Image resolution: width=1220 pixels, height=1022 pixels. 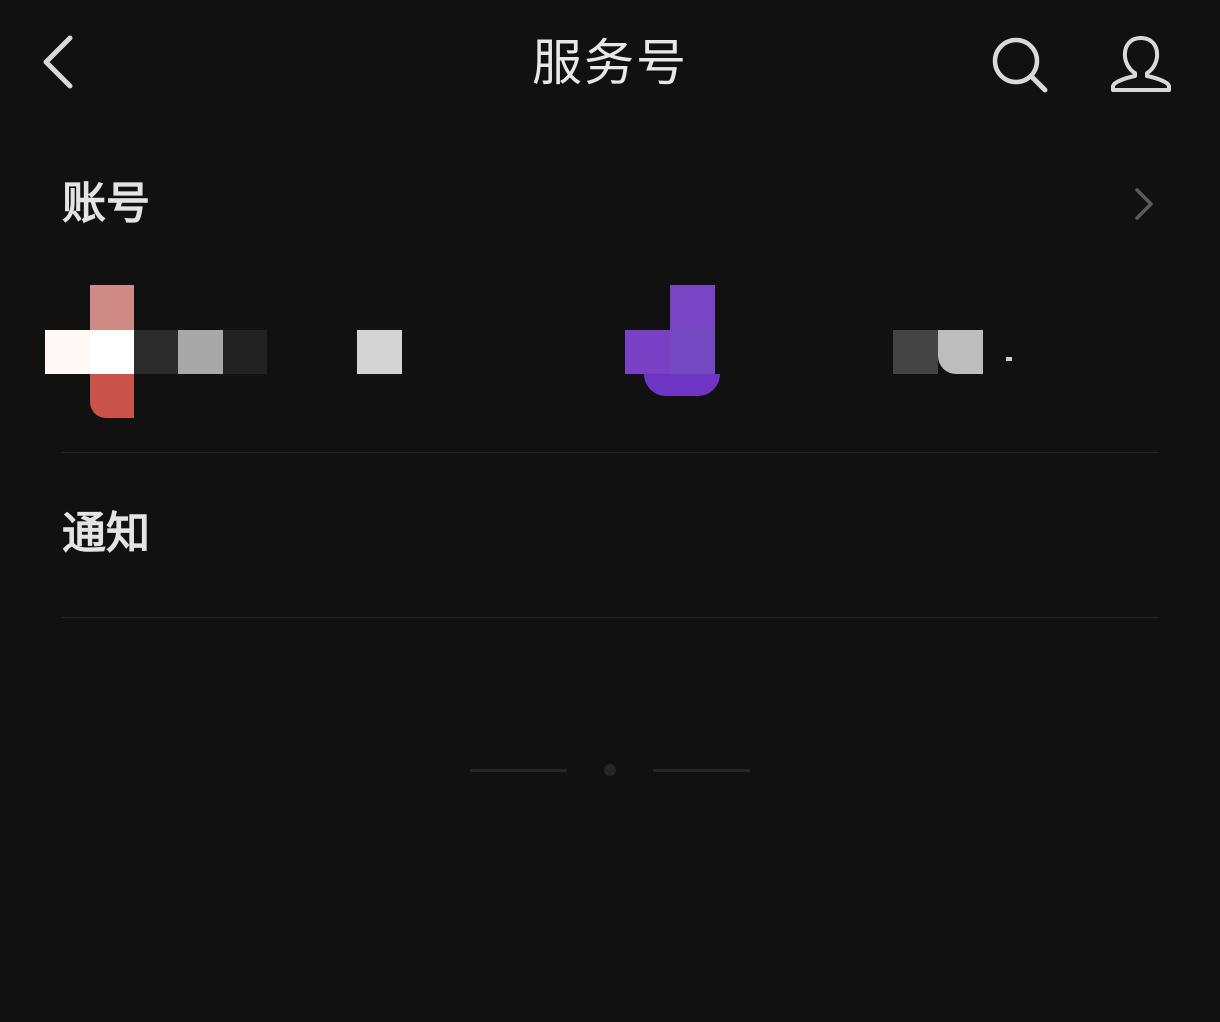 What do you see at coordinates (106, 533) in the screenshot?
I see `notifications-heading: 通知` at bounding box center [106, 533].